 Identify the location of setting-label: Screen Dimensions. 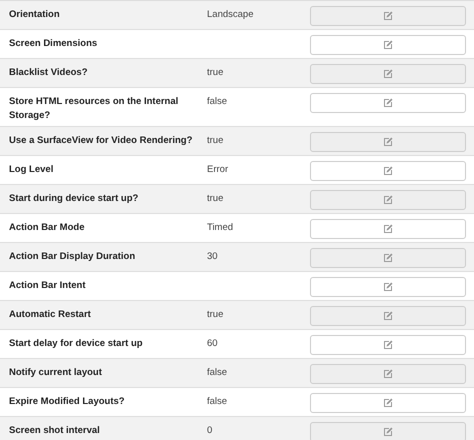
(53, 44).